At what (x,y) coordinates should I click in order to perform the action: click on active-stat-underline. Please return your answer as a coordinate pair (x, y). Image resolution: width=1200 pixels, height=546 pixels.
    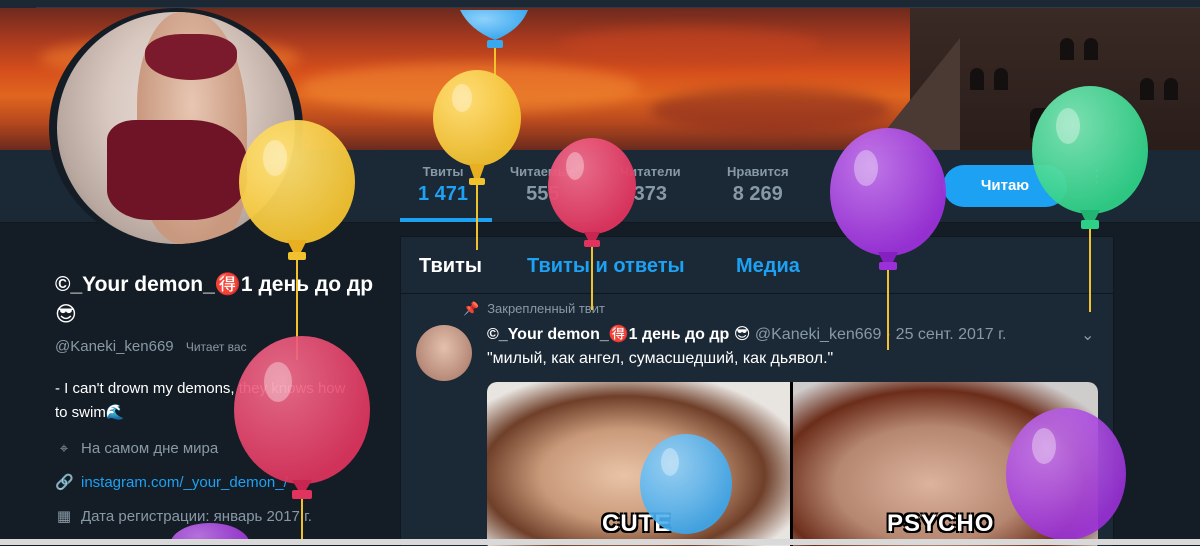
    Looking at the image, I should click on (446, 220).